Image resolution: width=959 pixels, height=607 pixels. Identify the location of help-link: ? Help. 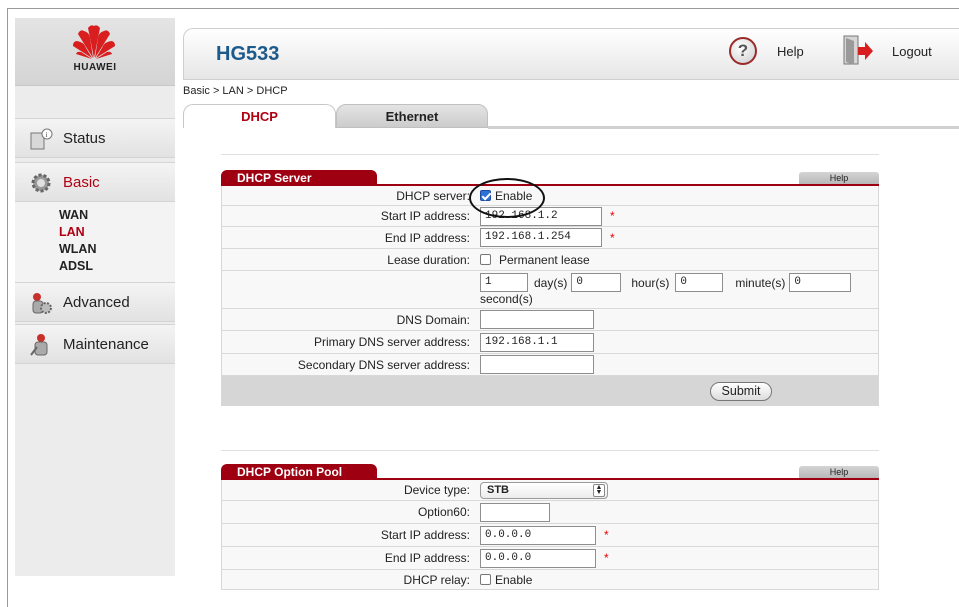
(766, 51).